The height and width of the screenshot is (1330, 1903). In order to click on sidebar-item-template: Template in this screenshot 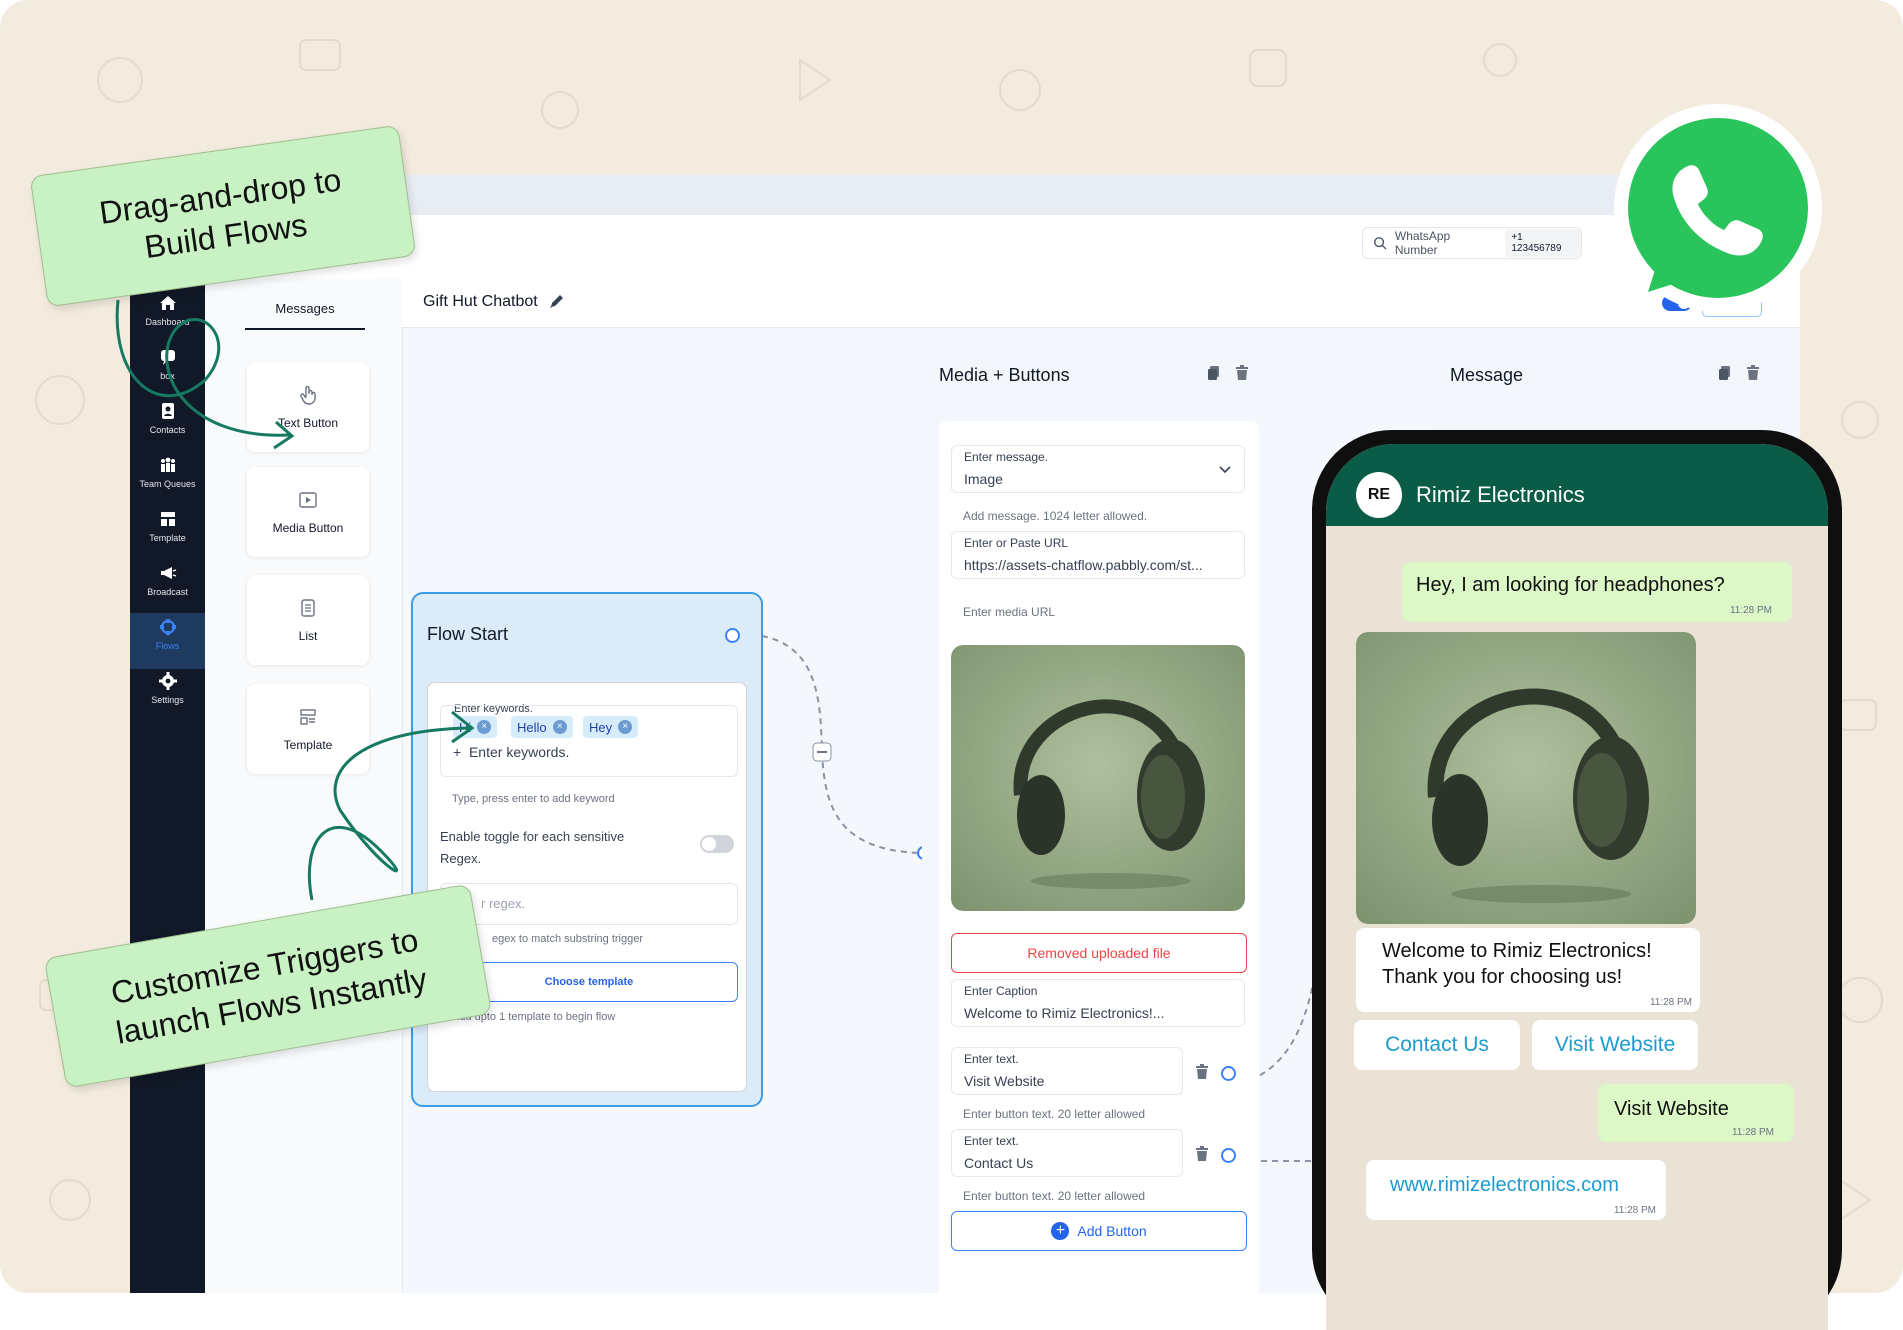, I will do `click(167, 535)`.